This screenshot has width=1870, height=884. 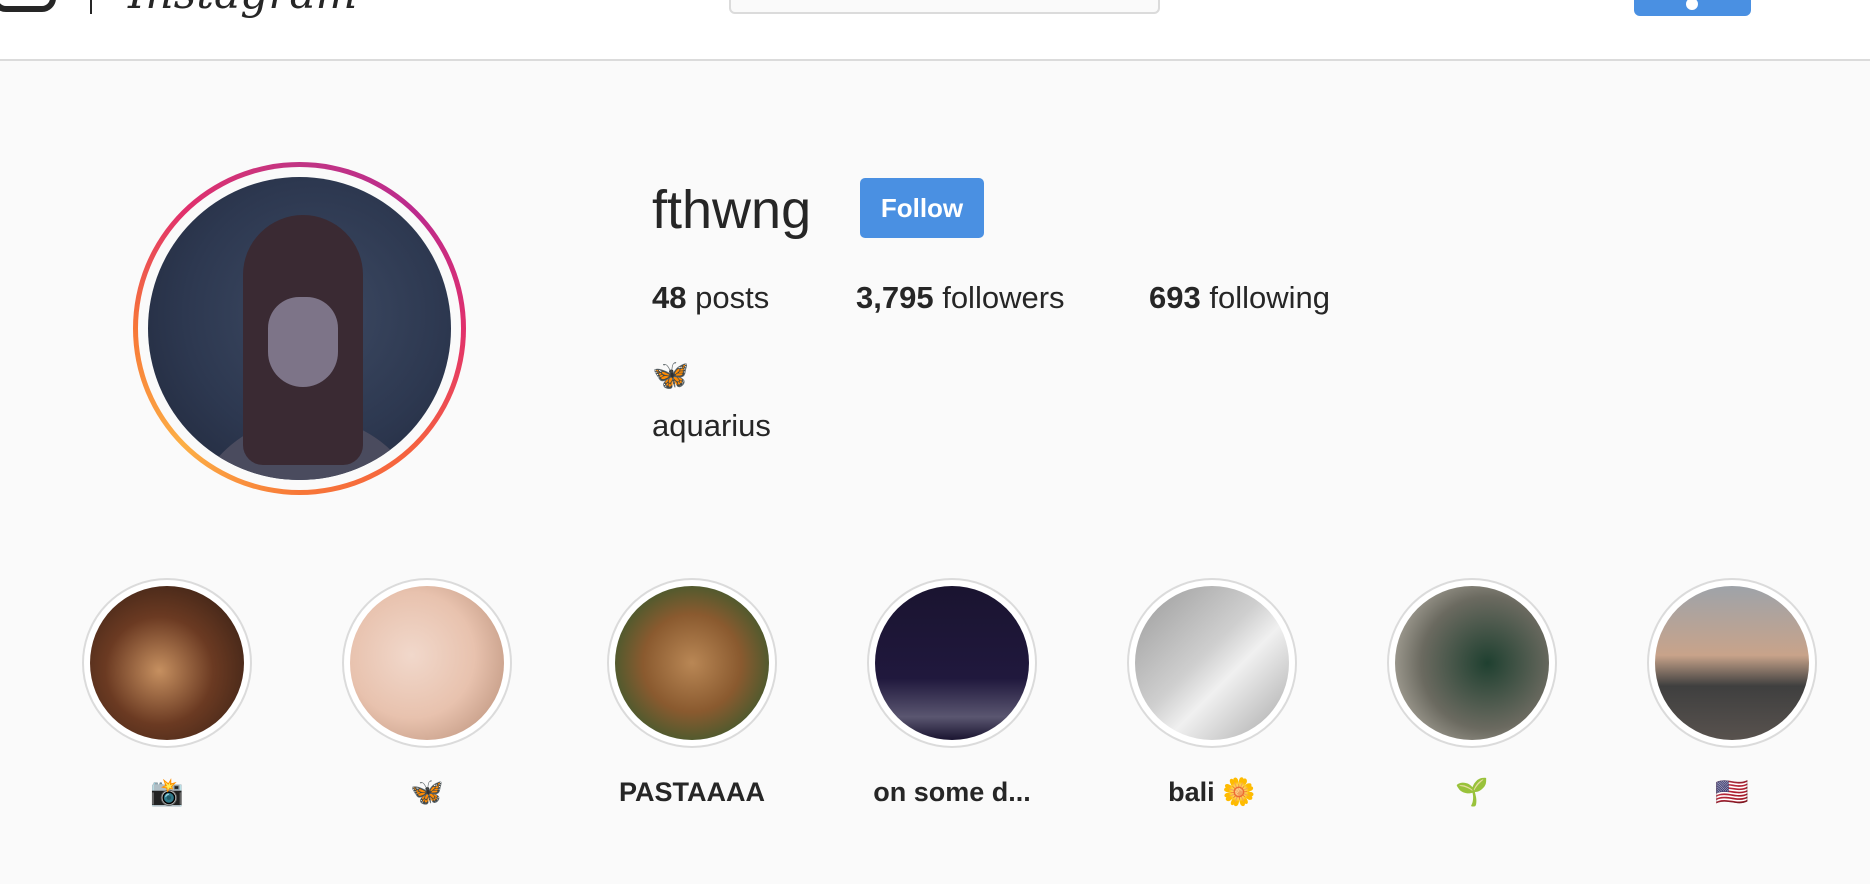 I want to click on posts-count: 48 posts, so click(x=711, y=297).